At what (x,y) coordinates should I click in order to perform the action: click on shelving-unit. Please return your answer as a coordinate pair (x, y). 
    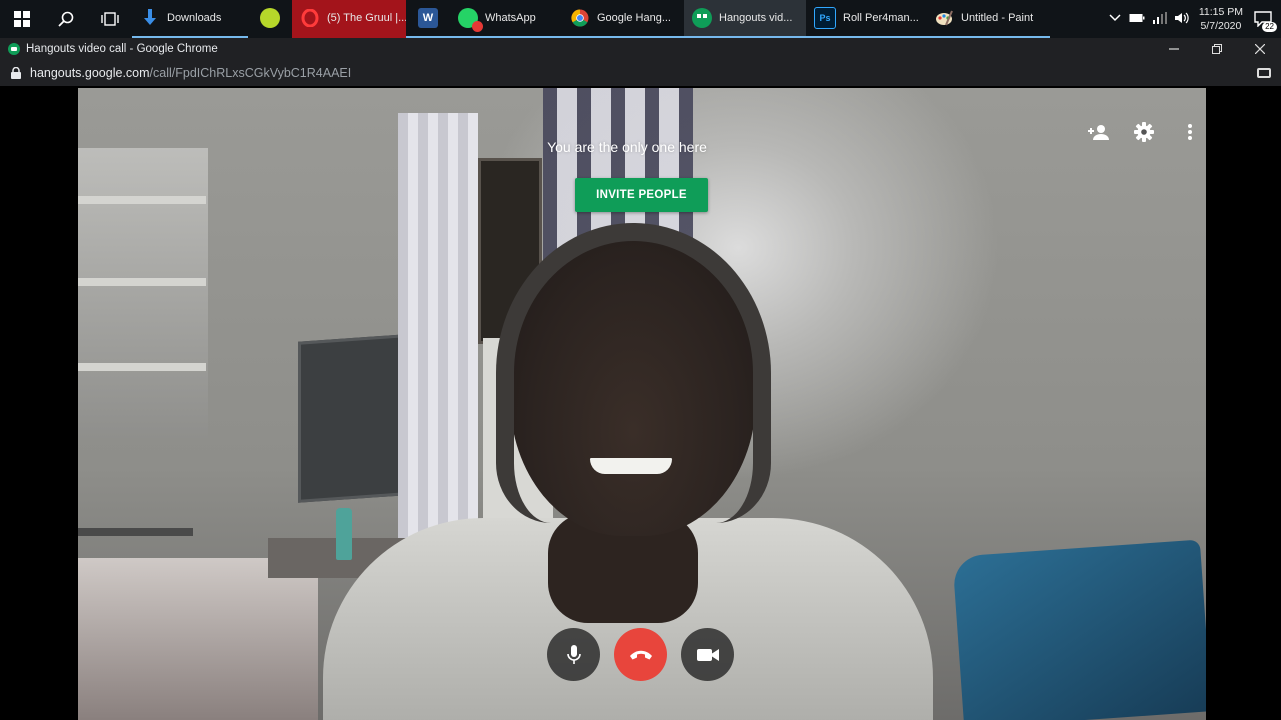
    Looking at the image, I should click on (143, 293).